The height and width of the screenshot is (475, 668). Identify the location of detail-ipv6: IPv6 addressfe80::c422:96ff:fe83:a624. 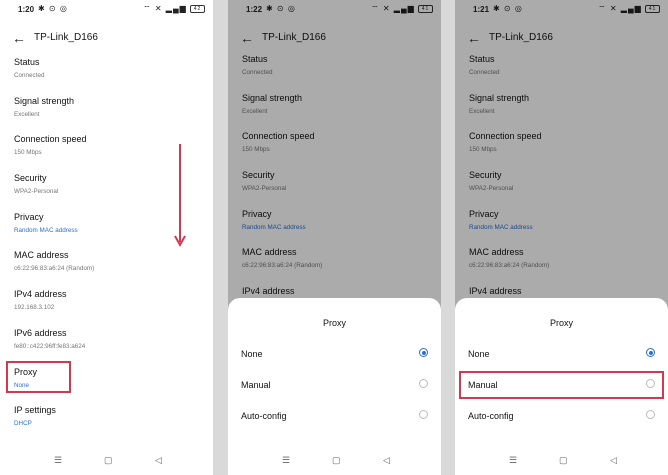
(109, 346).